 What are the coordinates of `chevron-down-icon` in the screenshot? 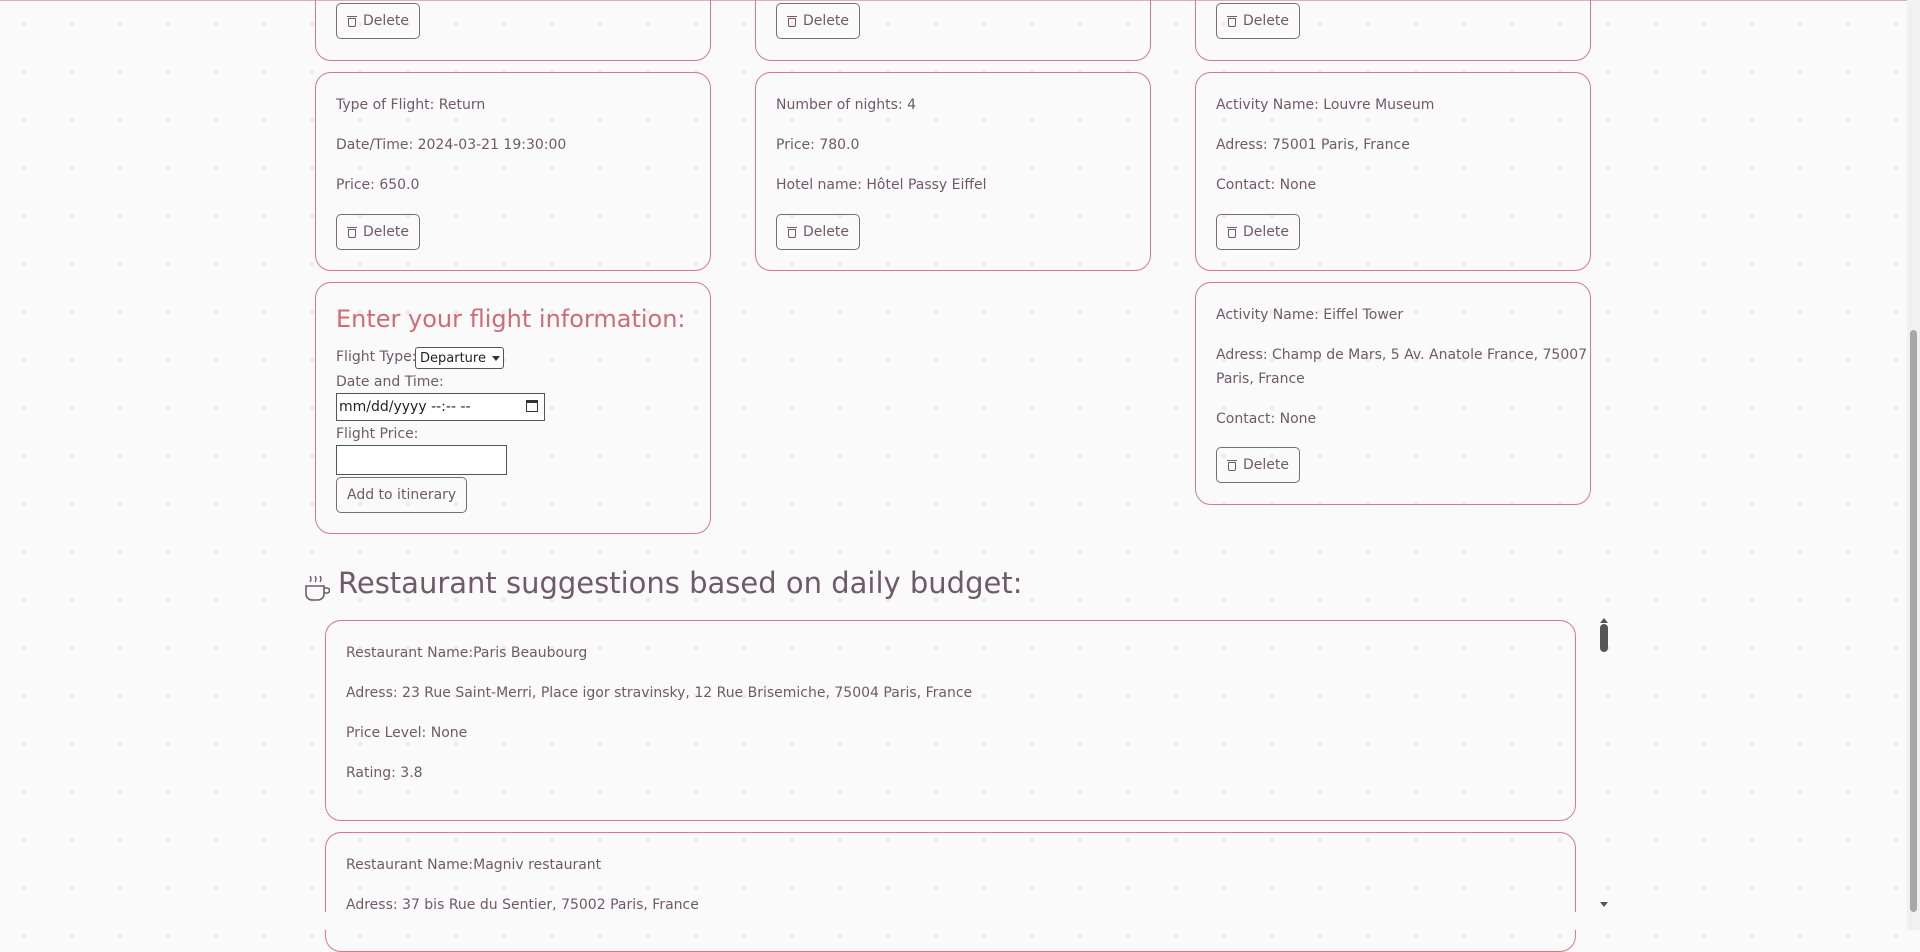 It's located at (495, 358).